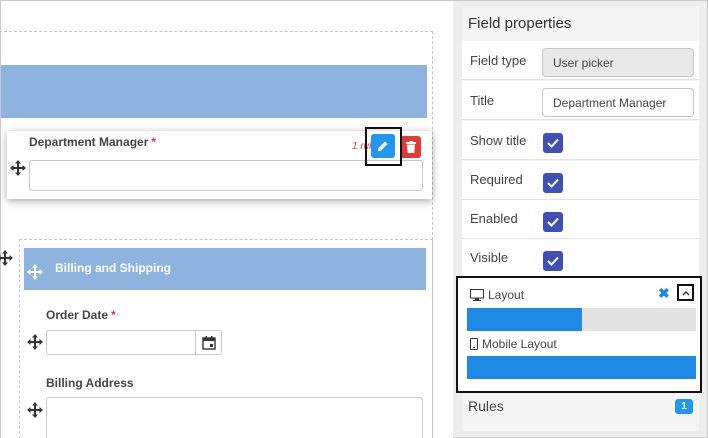 This screenshot has height=438, width=708. What do you see at coordinates (494, 218) in the screenshot?
I see `enabled-label: Enabled` at bounding box center [494, 218].